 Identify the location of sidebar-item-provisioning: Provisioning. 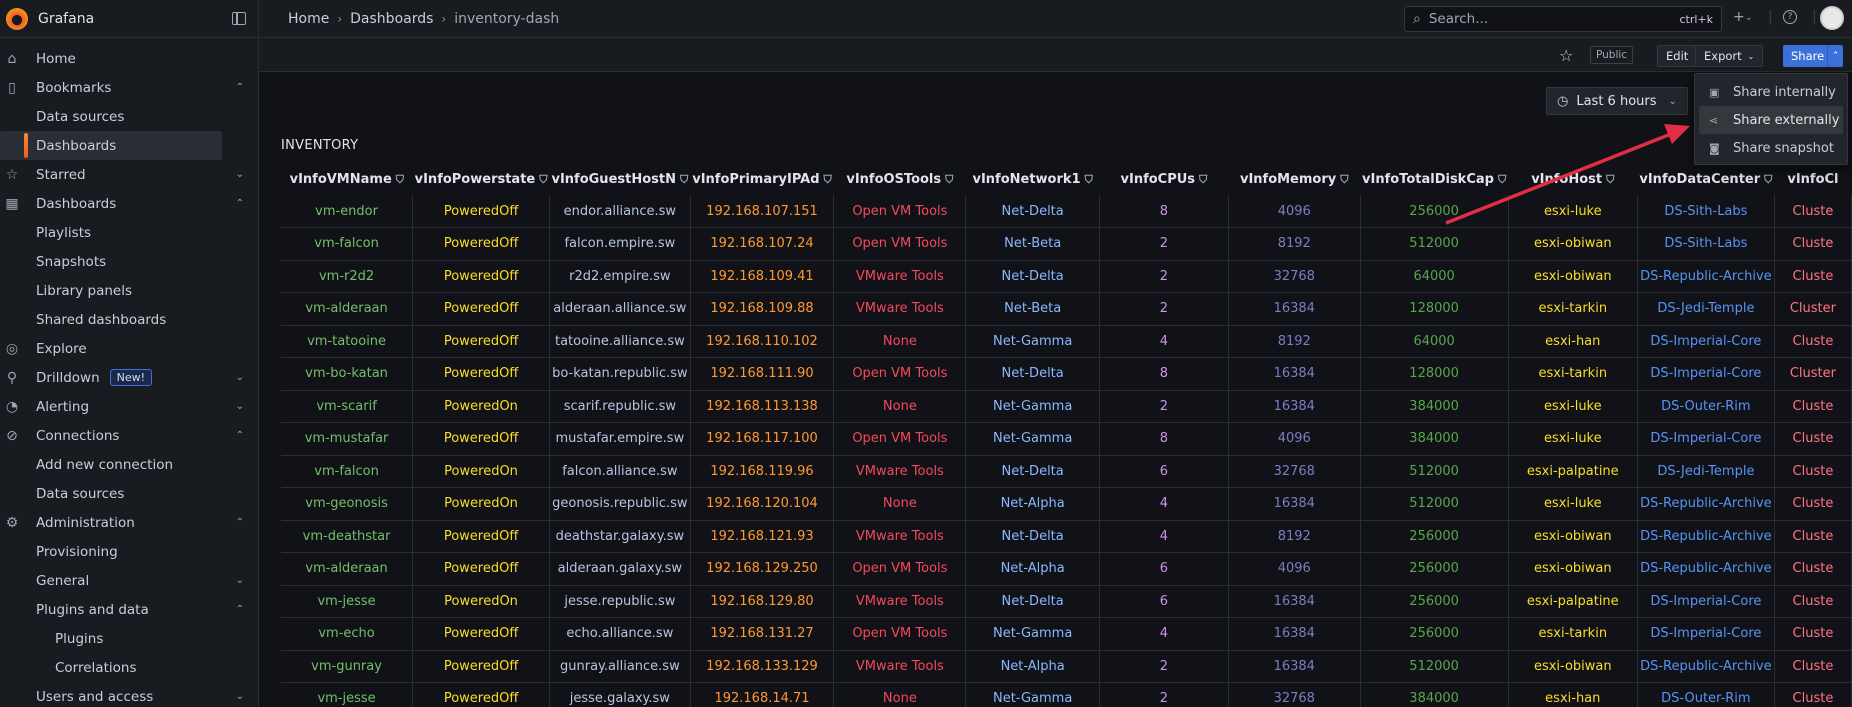
(129, 551).